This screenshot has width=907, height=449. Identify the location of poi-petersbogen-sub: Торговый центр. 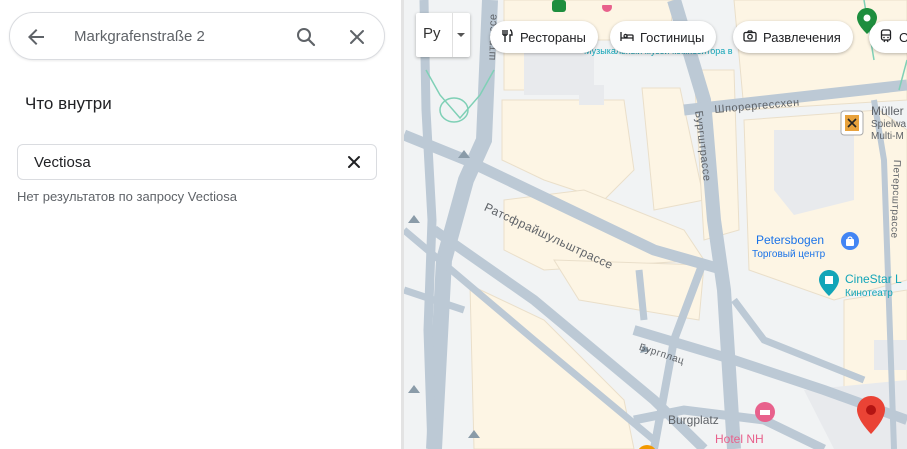
(789, 254).